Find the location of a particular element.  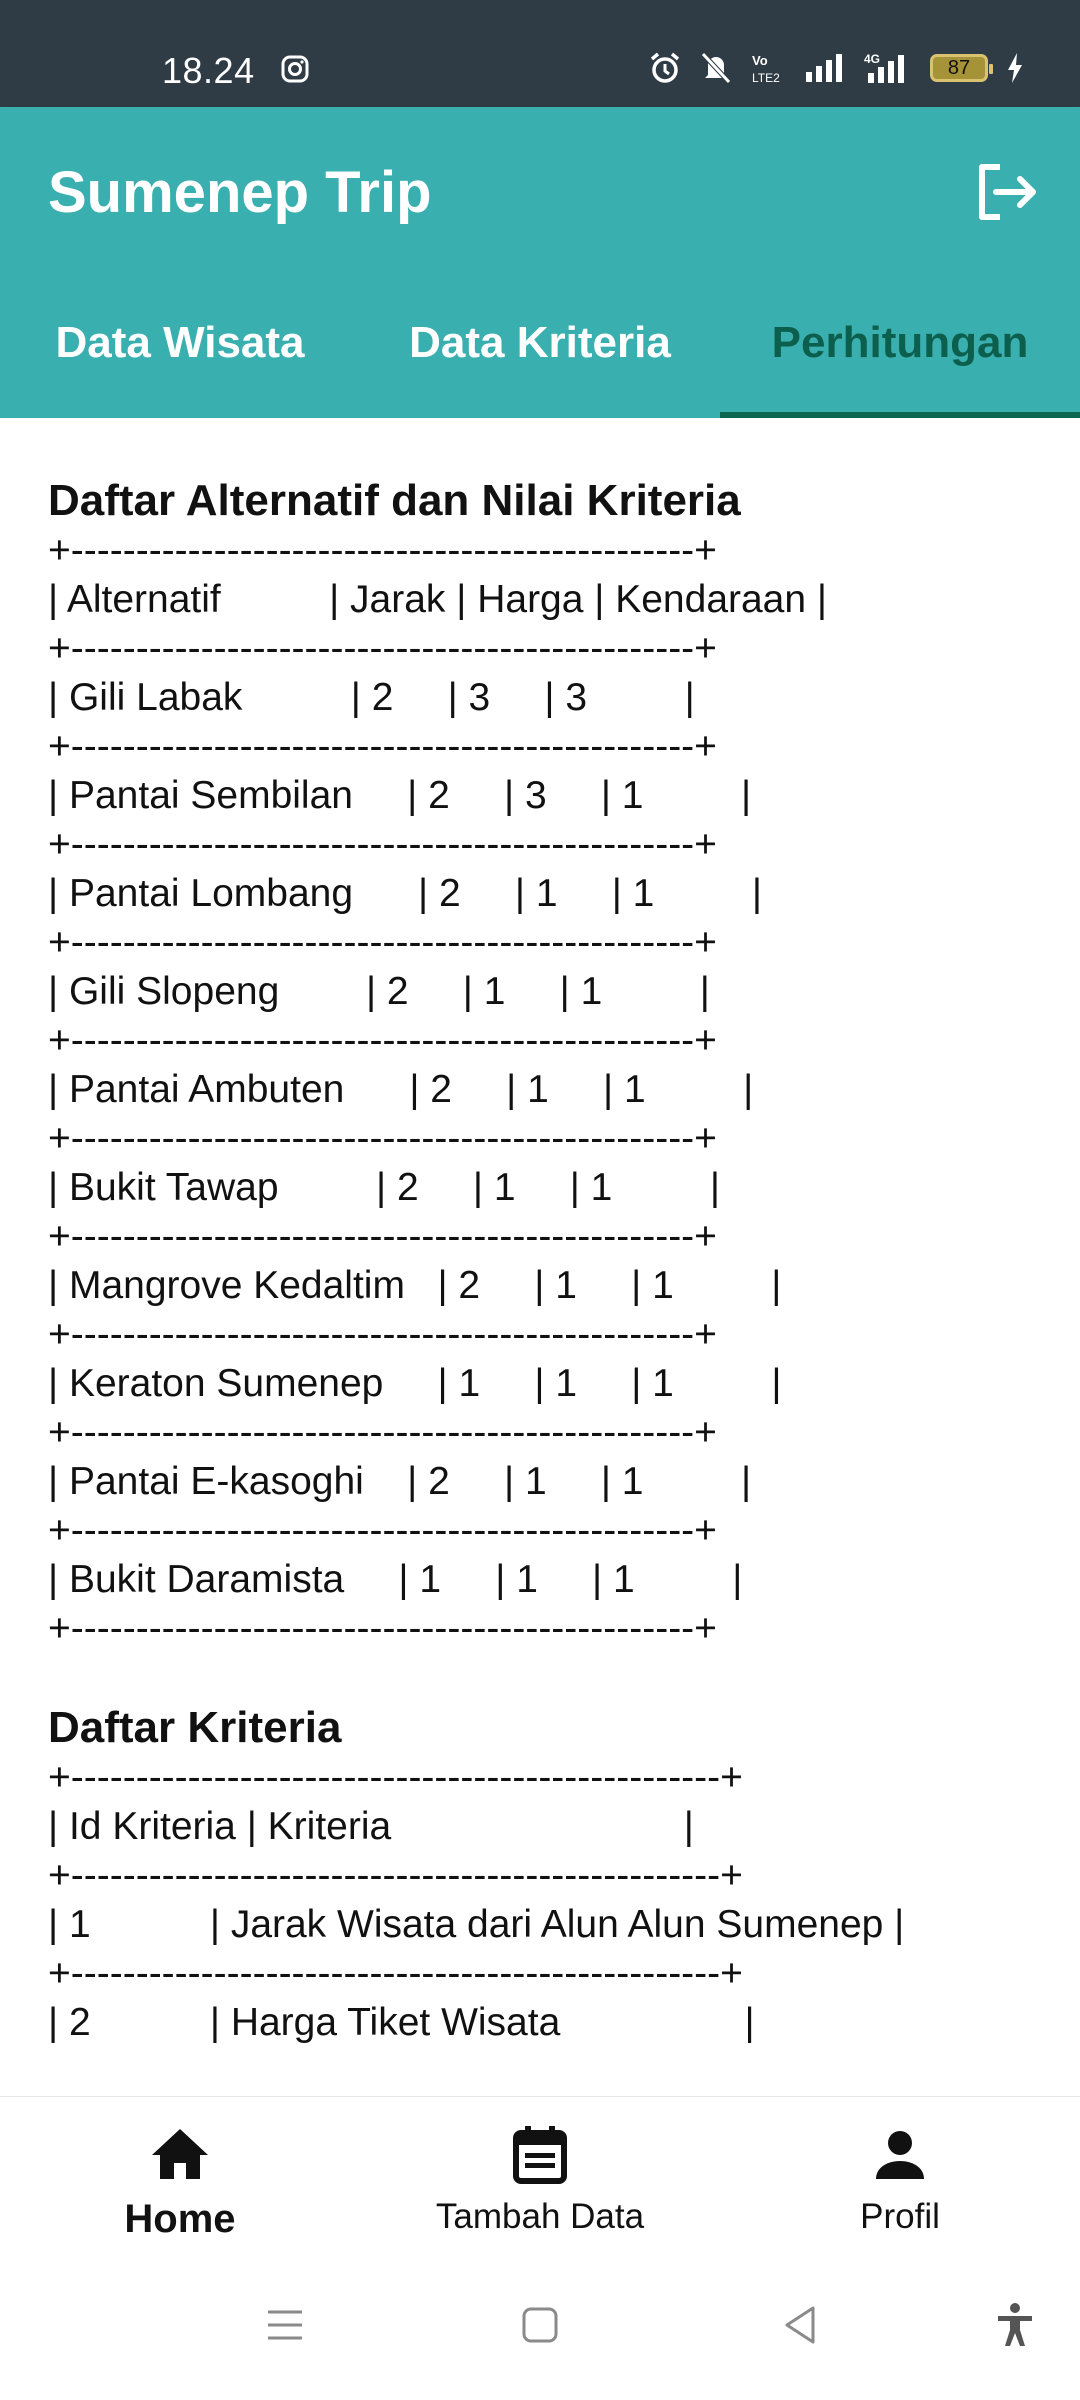

app-title: Sumenep Trip is located at coordinates (240, 192).